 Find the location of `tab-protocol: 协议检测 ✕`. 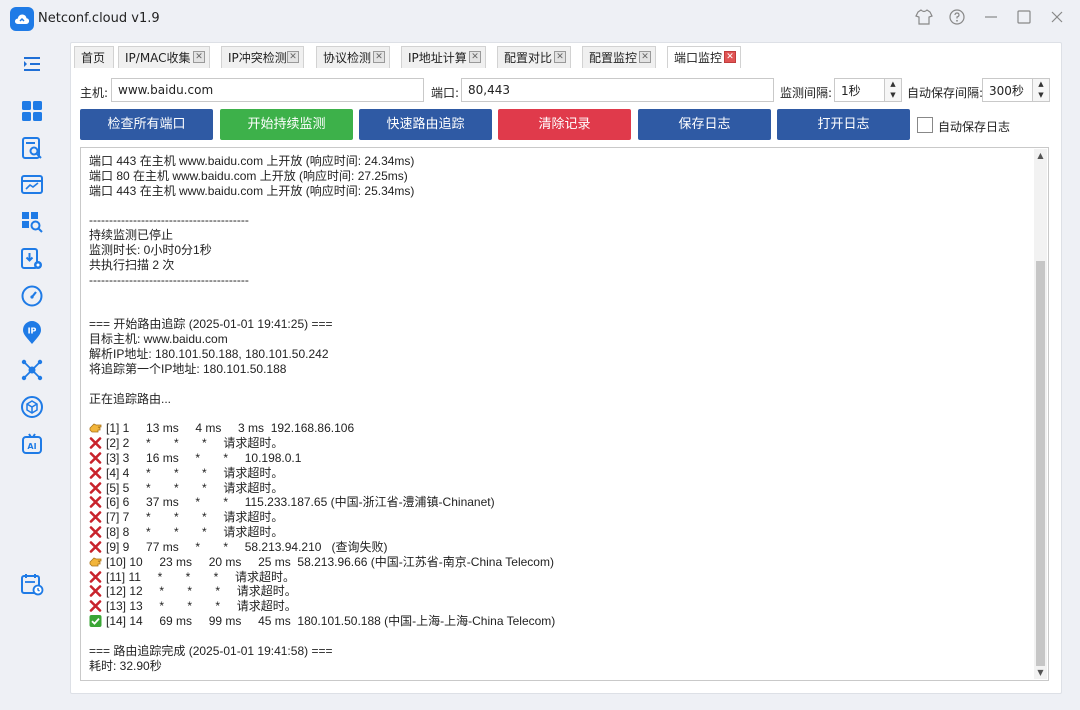

tab-protocol: 协议检测 ✕ is located at coordinates (353, 57).